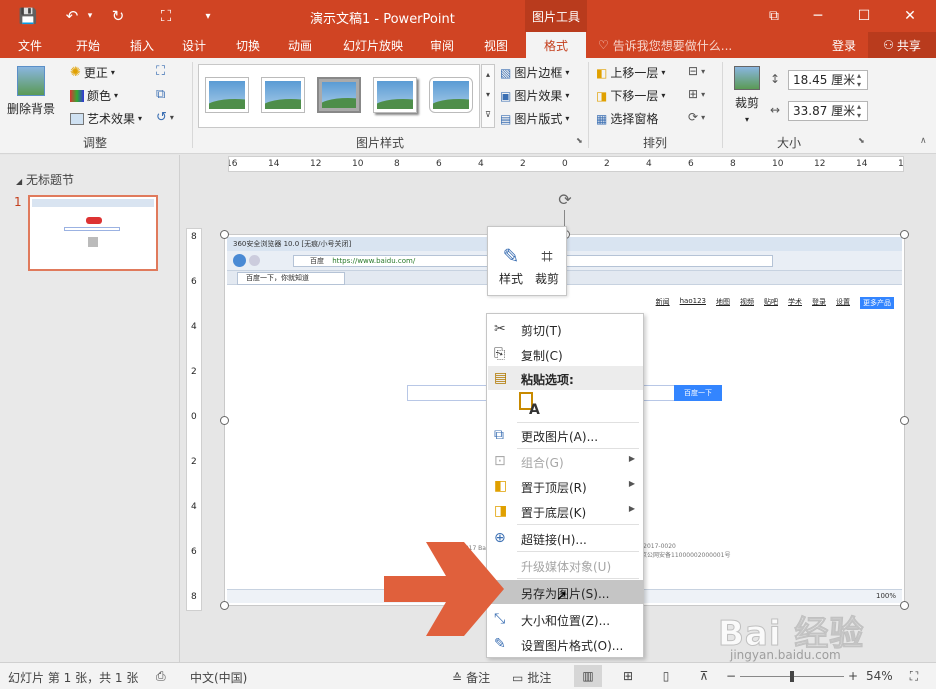 The image size is (936, 689). Describe the element at coordinates (588, 676) in the screenshot. I see `normal-view-icon: ▥` at that location.